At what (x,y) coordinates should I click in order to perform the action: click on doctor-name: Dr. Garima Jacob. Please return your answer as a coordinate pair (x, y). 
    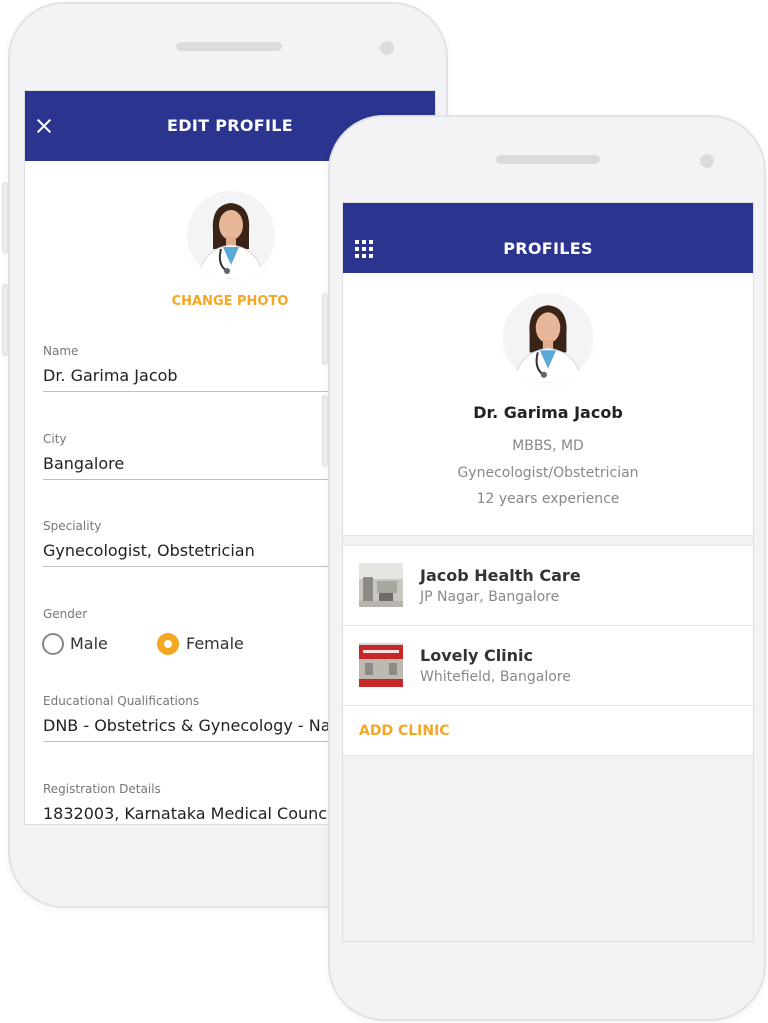
    Looking at the image, I should click on (548, 412).